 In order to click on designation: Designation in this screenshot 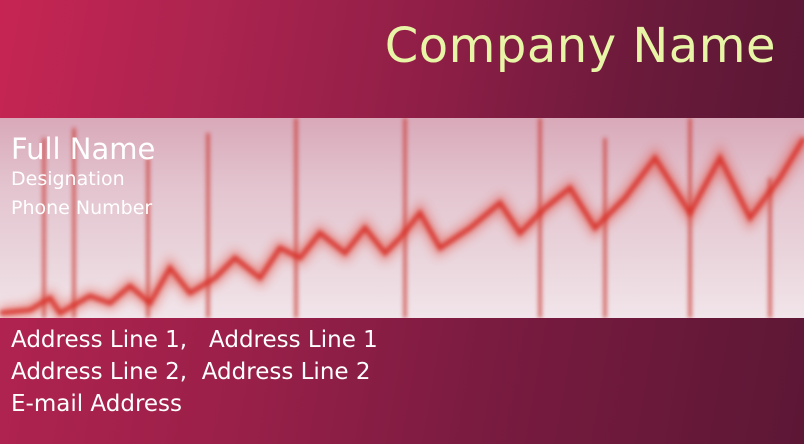, I will do `click(68, 179)`.